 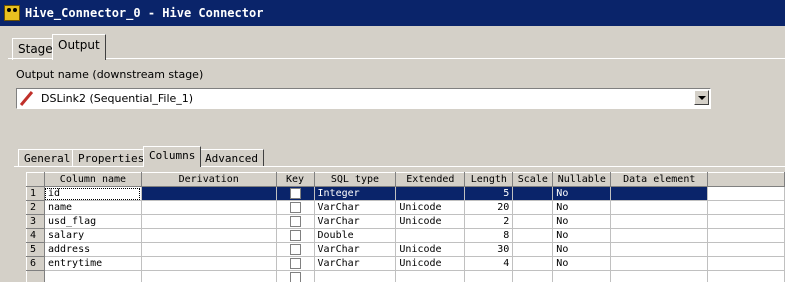 What do you see at coordinates (111, 158) in the screenshot?
I see `tab-properties: Properties` at bounding box center [111, 158].